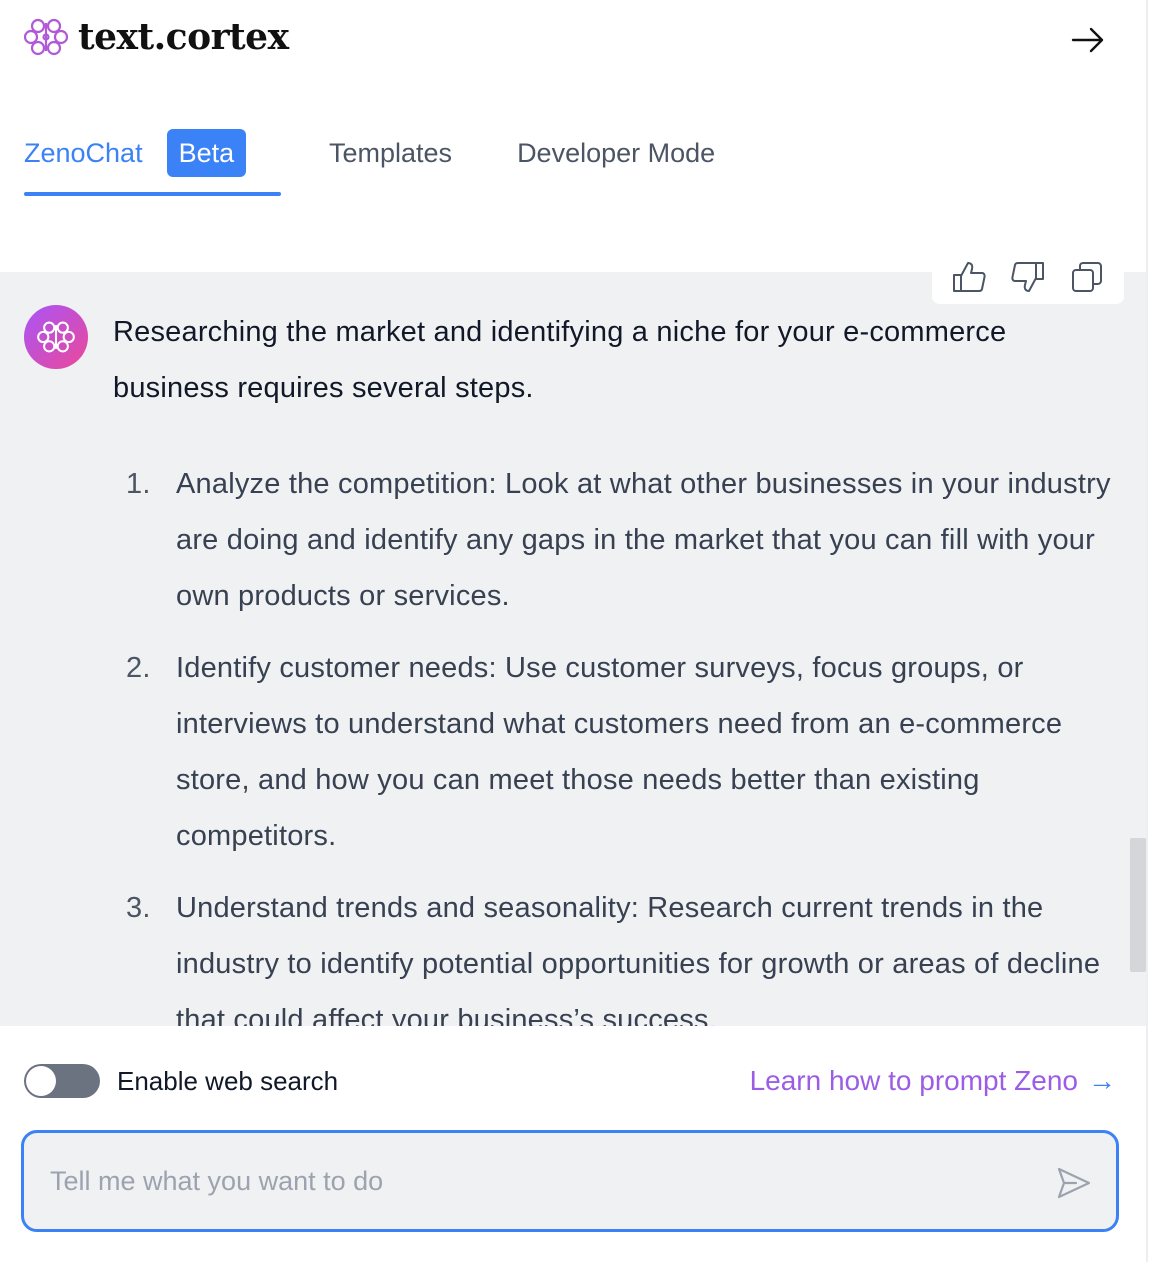  I want to click on tab-developer-mode: Developer Mode, so click(616, 153).